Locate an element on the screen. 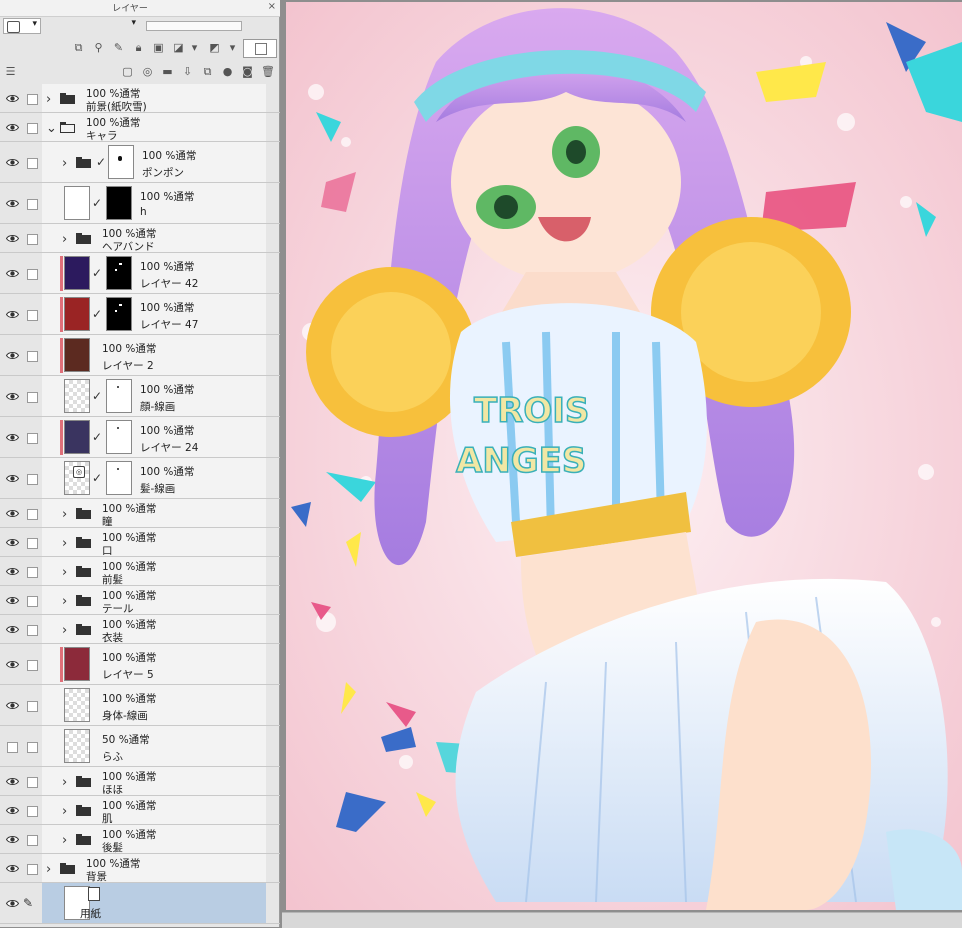 Image resolution: width=962 pixels, height=928 pixels. clip-icon: ⧉ is located at coordinates (78, 47).